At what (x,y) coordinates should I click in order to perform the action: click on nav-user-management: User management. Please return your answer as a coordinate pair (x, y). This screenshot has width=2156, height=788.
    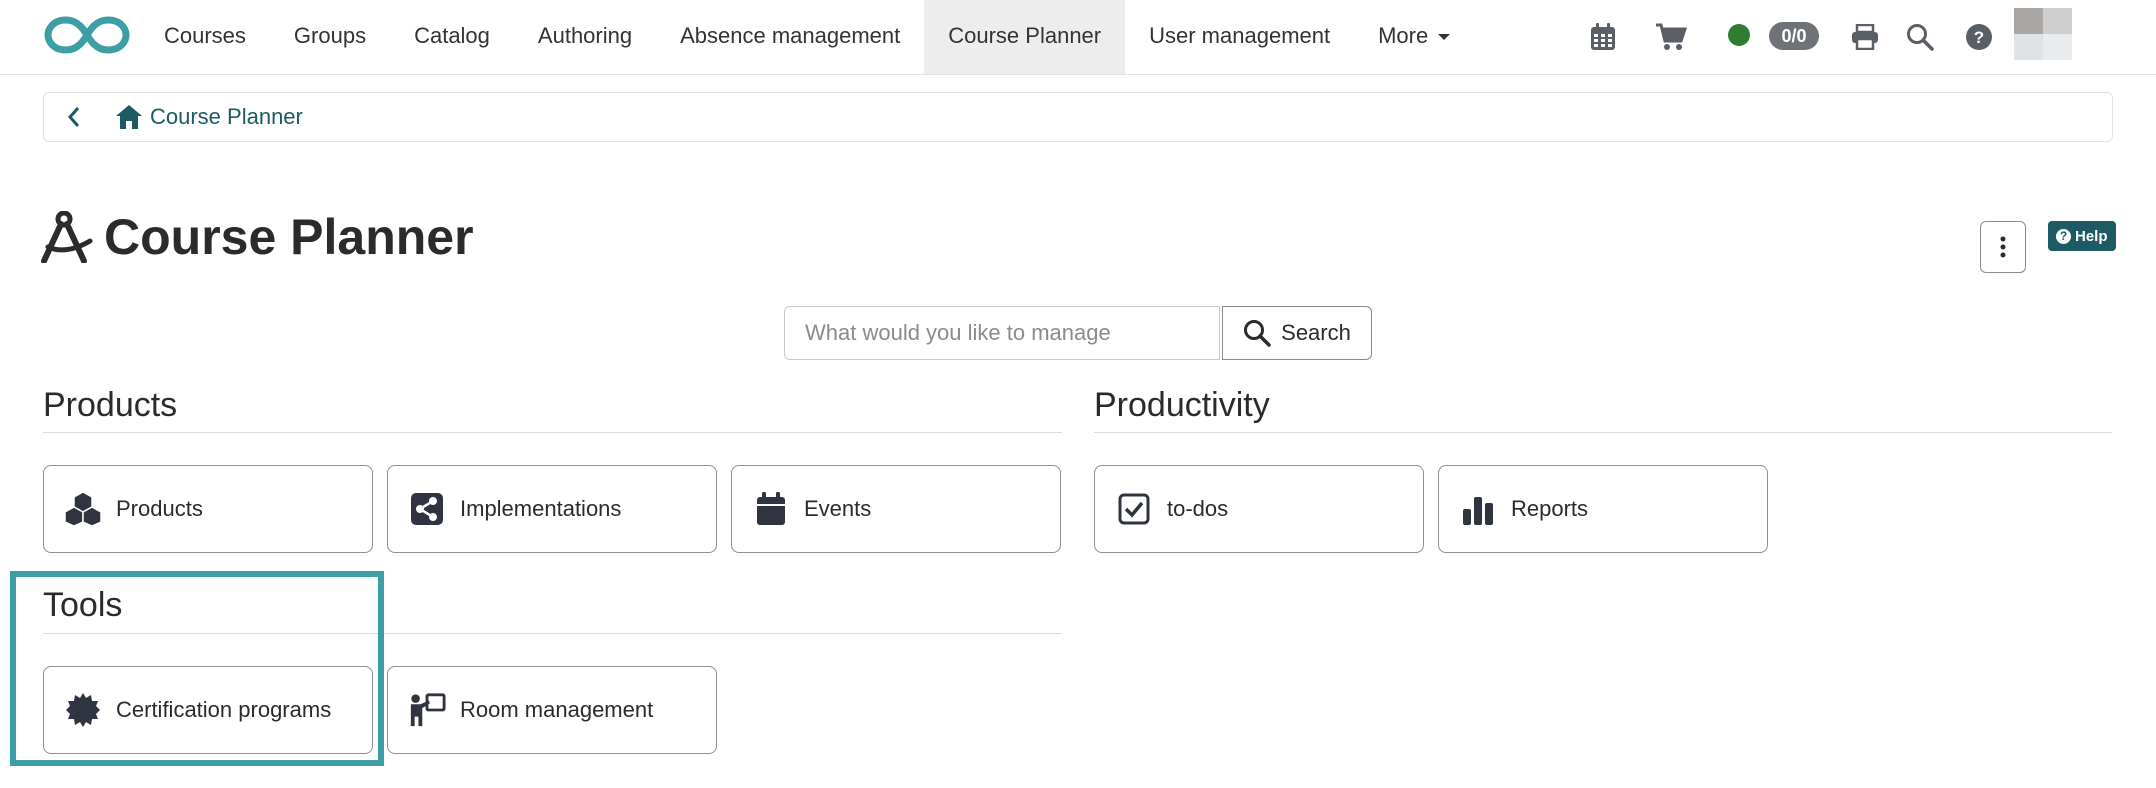
    Looking at the image, I should click on (1239, 37).